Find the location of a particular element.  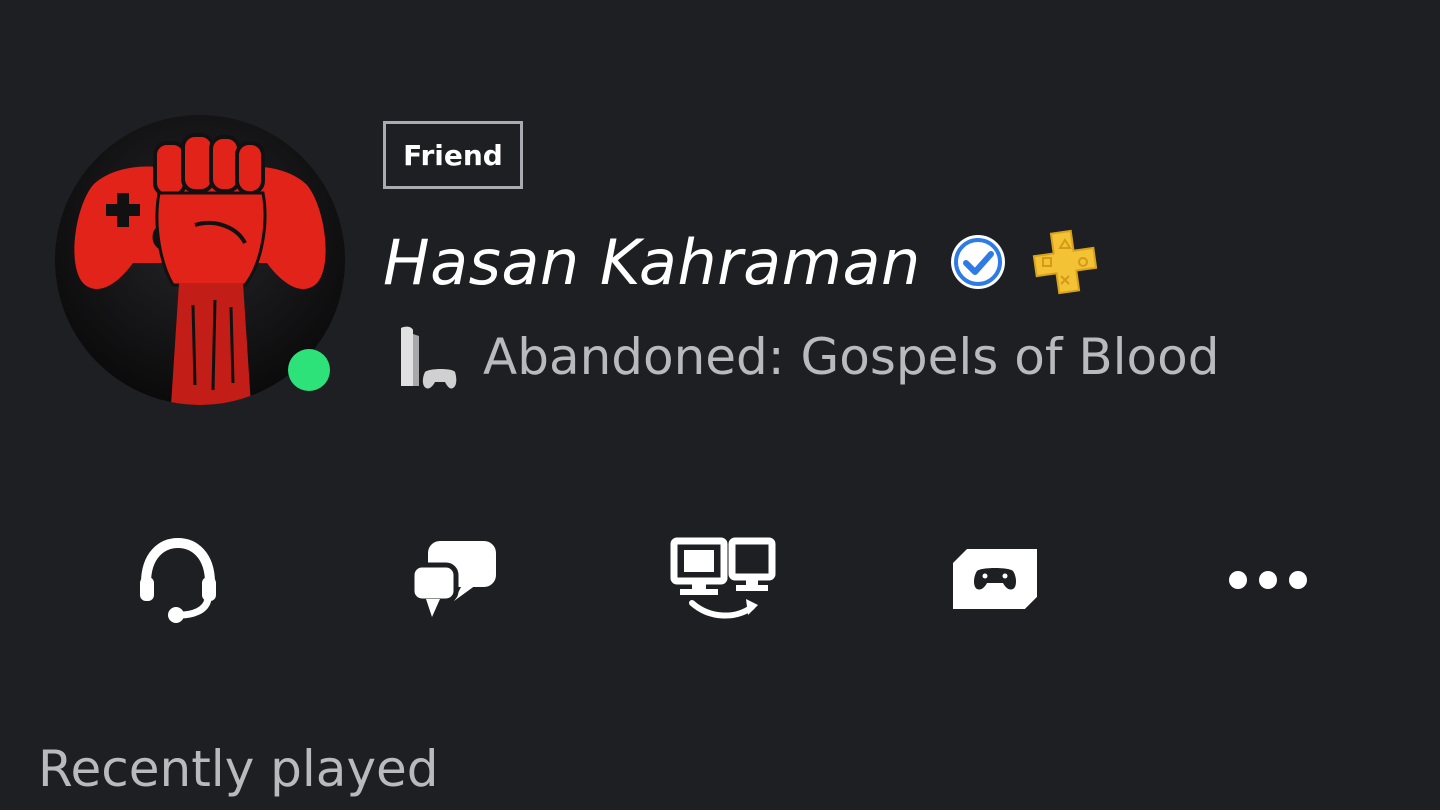

voice-chat-button is located at coordinates (178, 580).